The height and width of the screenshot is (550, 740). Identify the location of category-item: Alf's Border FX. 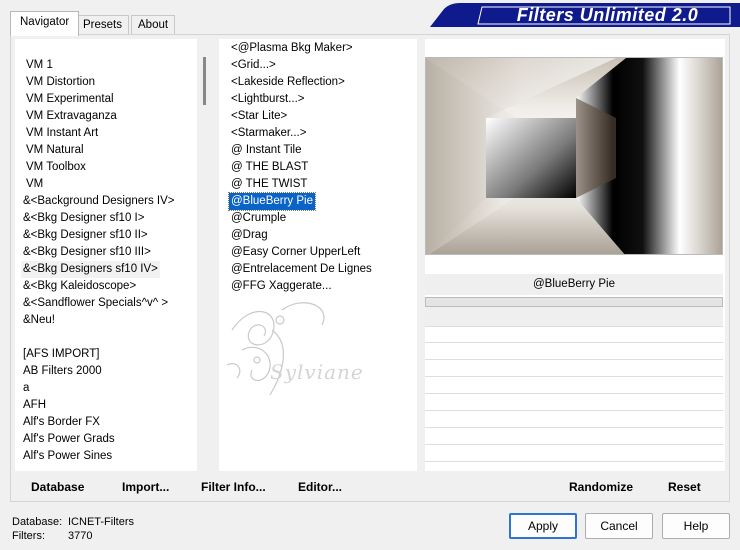
(61, 422).